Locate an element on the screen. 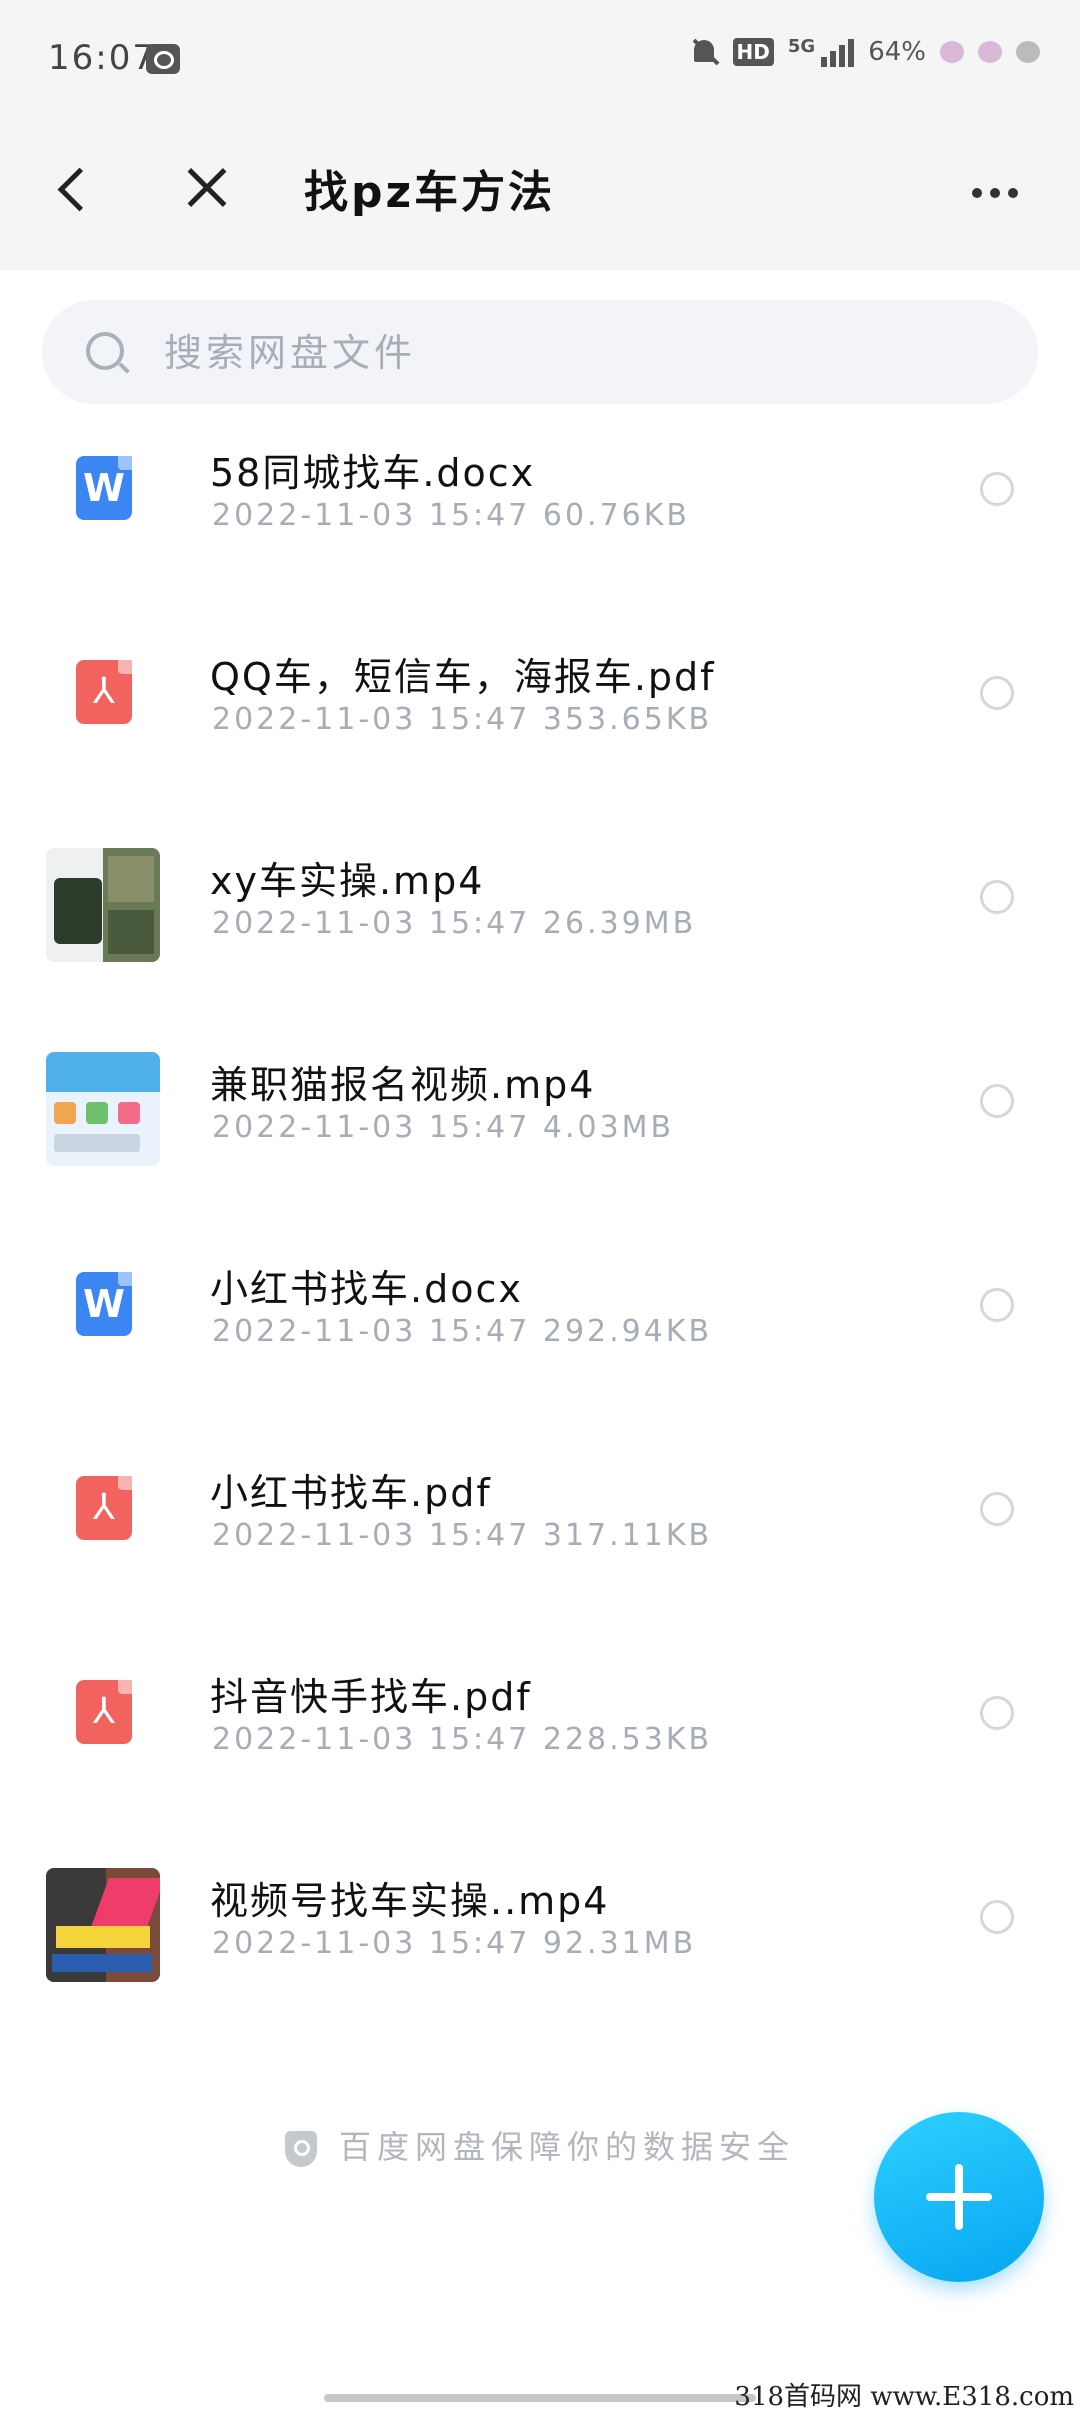 The width and height of the screenshot is (1080, 2413). file-meta: 2022-11-03 15:47 353.65KB is located at coordinates (462, 719).